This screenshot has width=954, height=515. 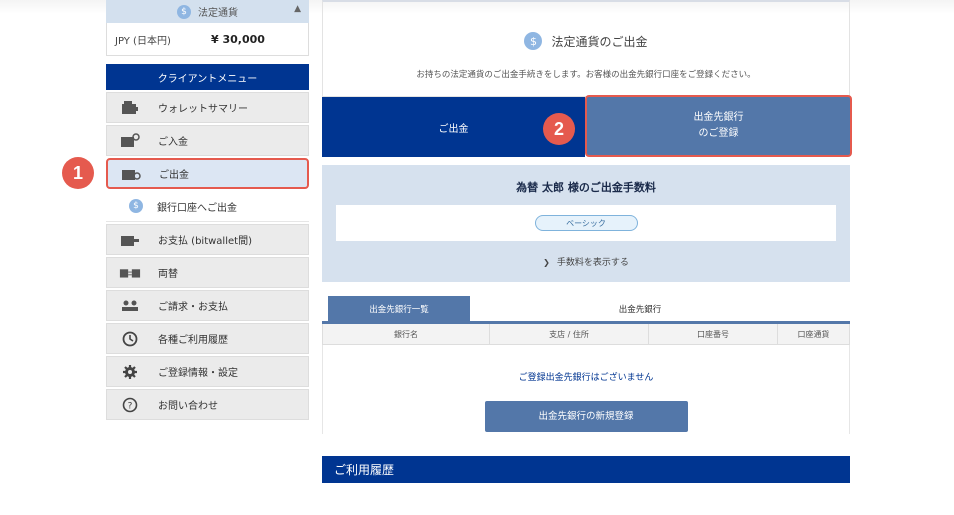 What do you see at coordinates (173, 142) in the screenshot?
I see `sidebar-item-label: ご入金` at bounding box center [173, 142].